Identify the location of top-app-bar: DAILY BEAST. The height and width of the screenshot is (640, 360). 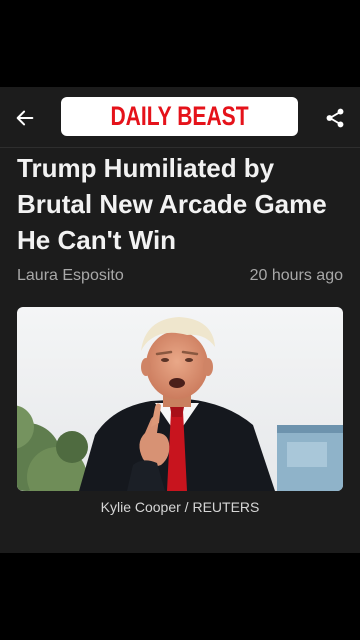
(180, 117).